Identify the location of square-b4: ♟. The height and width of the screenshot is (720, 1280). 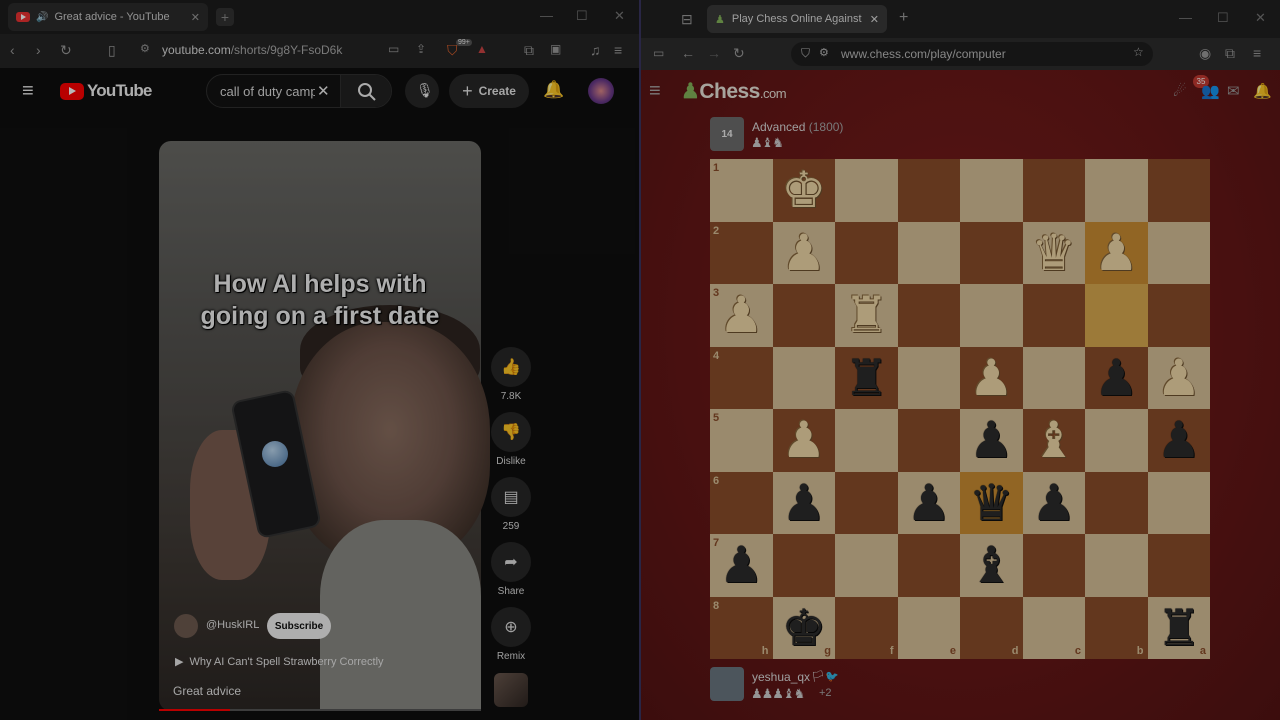
(1116, 378).